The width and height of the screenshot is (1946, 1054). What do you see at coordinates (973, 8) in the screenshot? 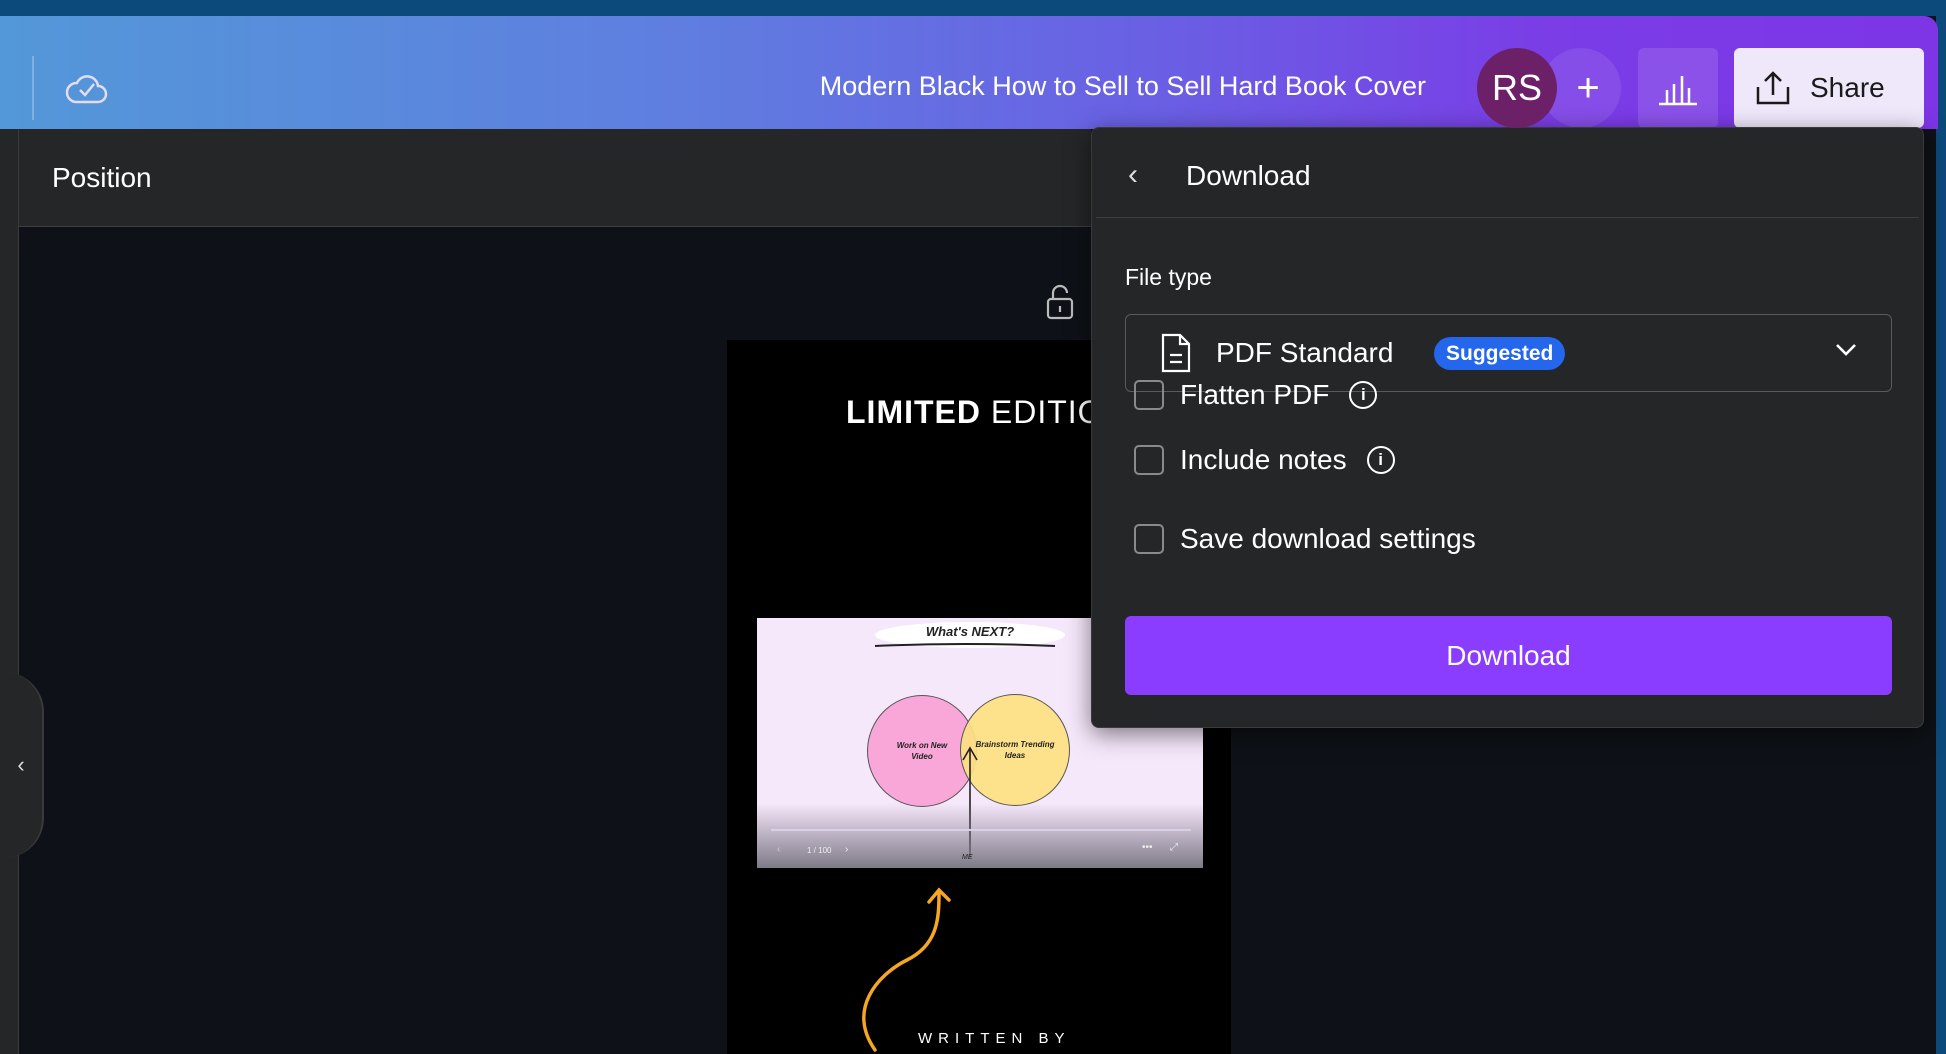
I see `window-top-band` at bounding box center [973, 8].